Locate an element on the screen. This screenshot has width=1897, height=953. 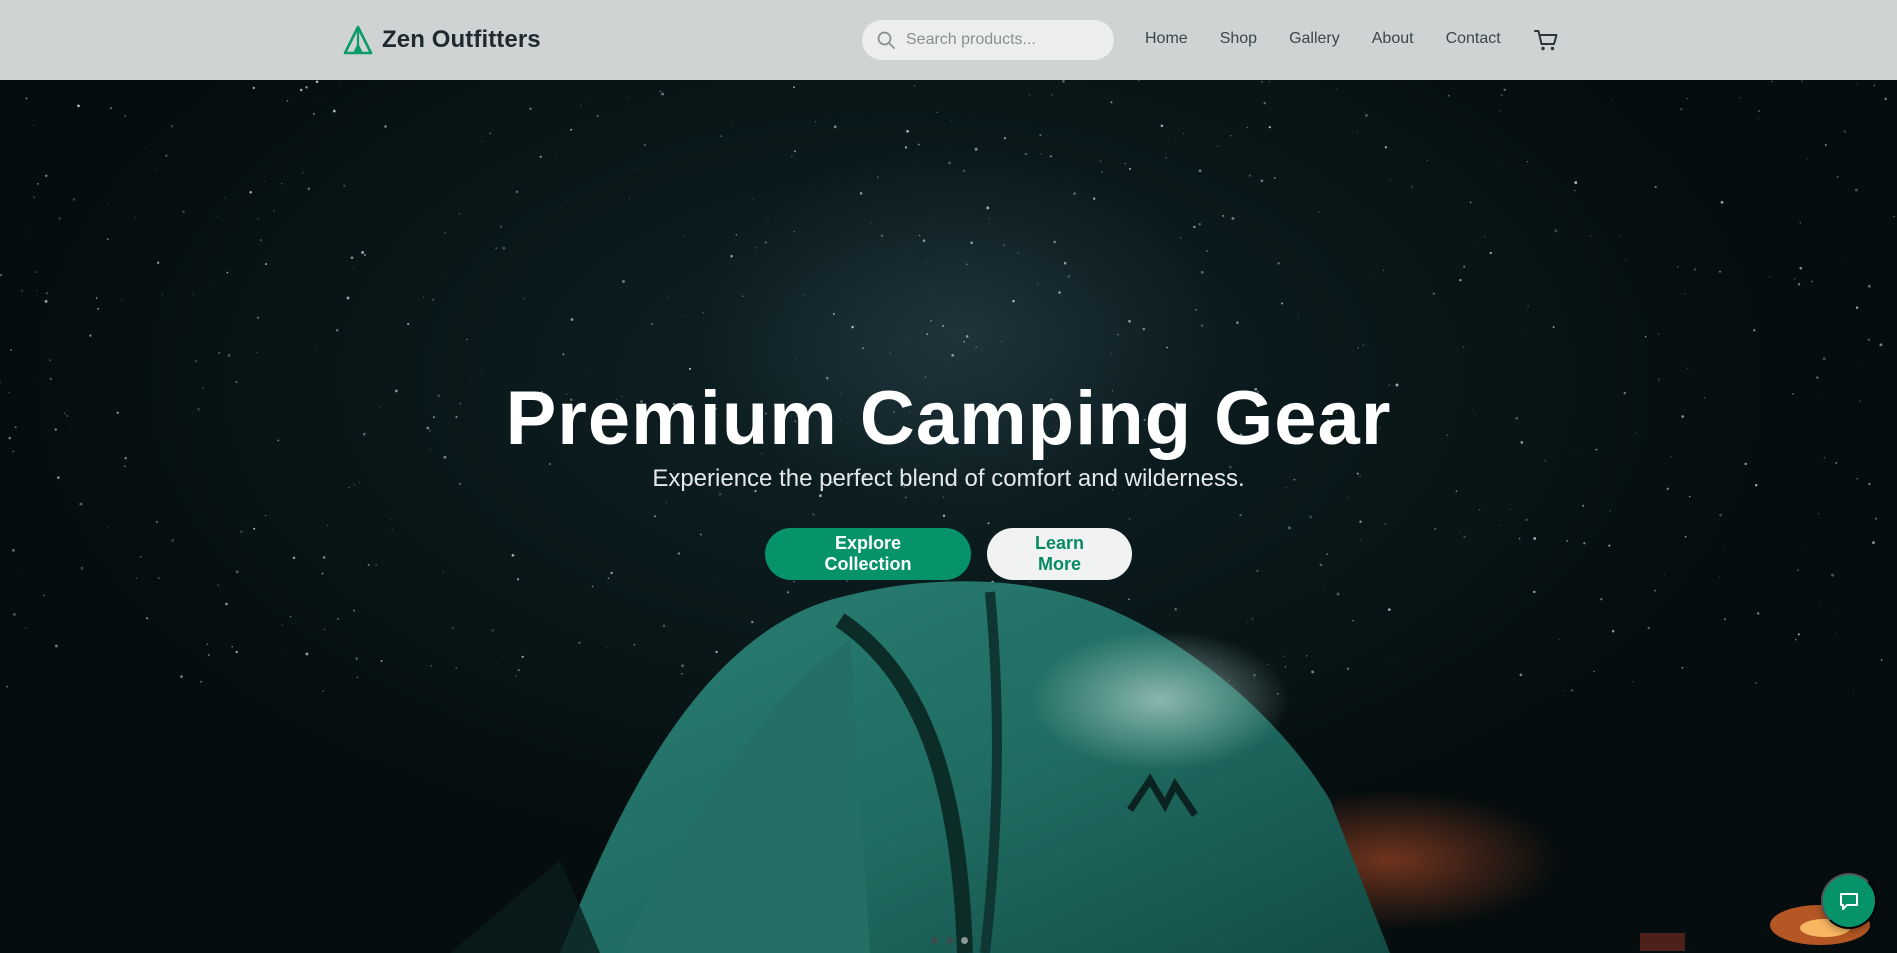
main-nav: Home Shop Gallery About Contact is located at coordinates (1339, 40).